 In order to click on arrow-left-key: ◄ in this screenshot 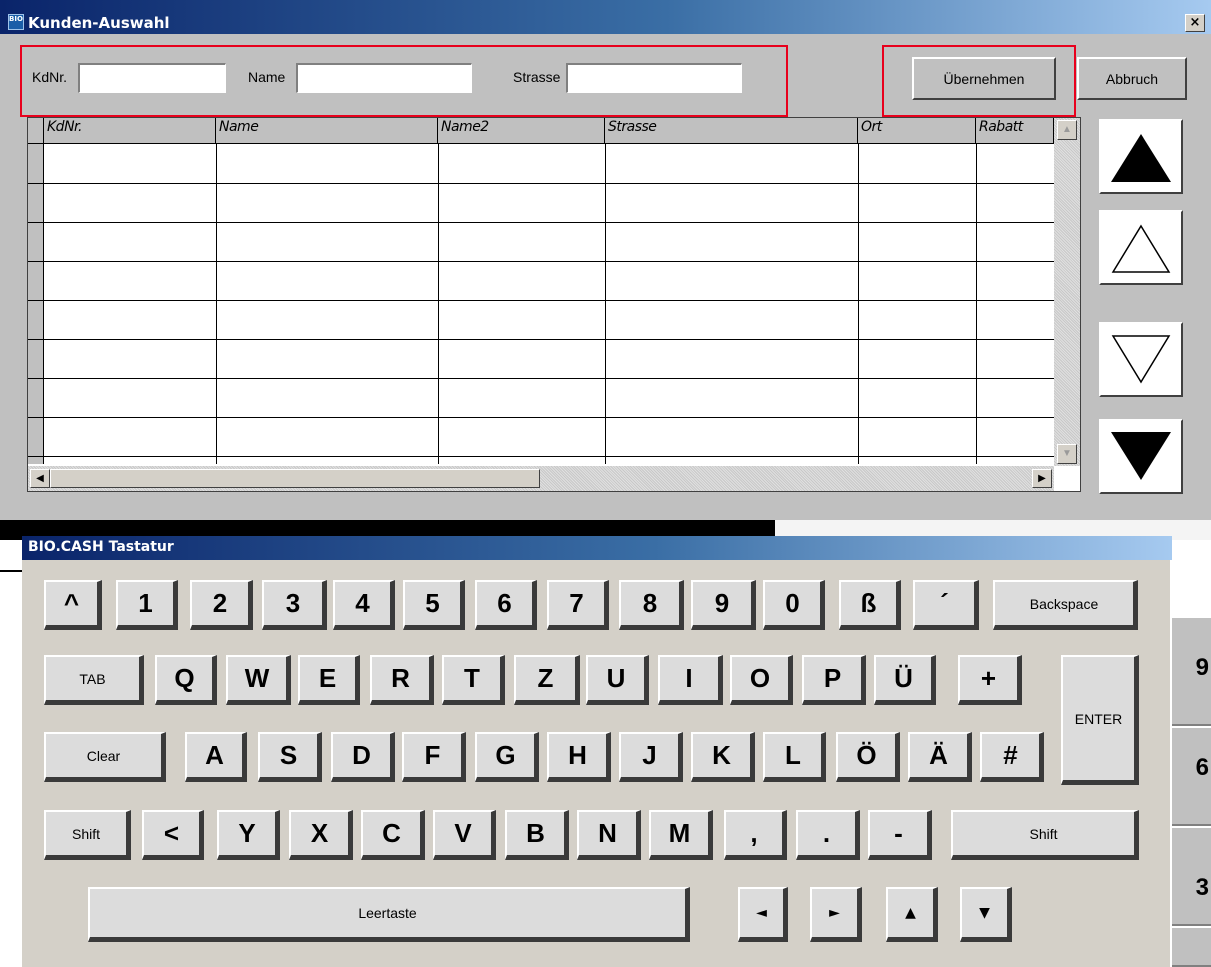, I will do `click(763, 914)`.